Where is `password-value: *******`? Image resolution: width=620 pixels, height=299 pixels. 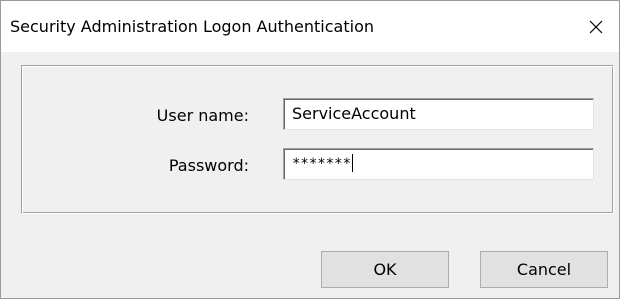
password-value: ******* is located at coordinates (322, 164).